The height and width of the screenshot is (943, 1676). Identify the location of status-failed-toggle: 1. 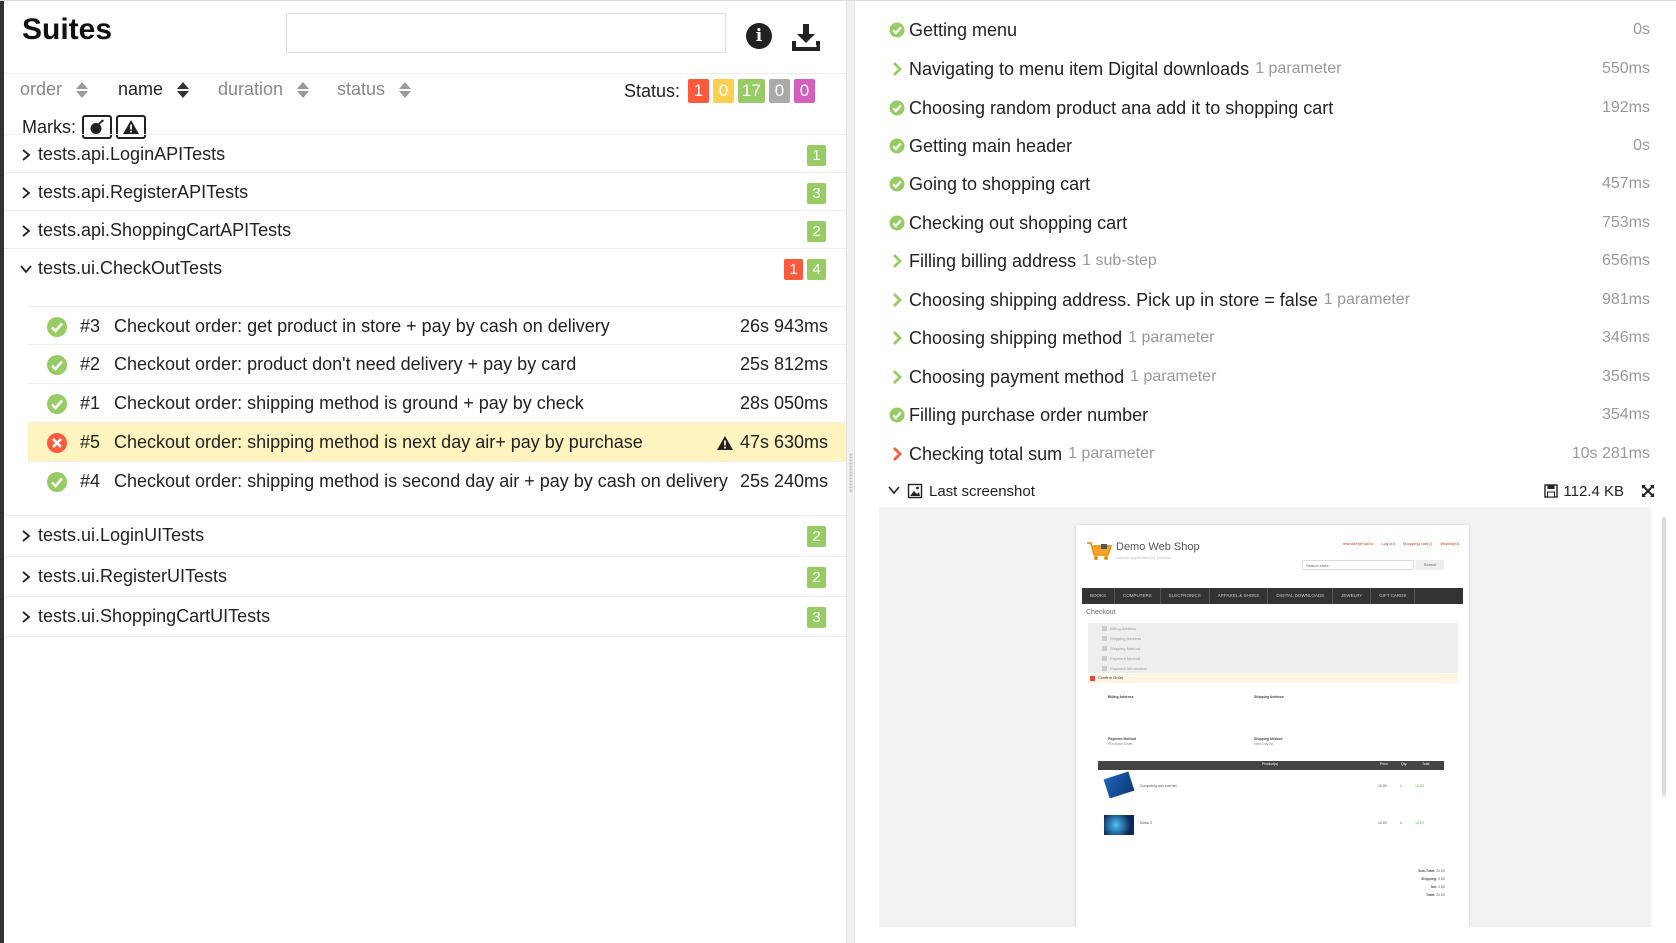
(698, 91).